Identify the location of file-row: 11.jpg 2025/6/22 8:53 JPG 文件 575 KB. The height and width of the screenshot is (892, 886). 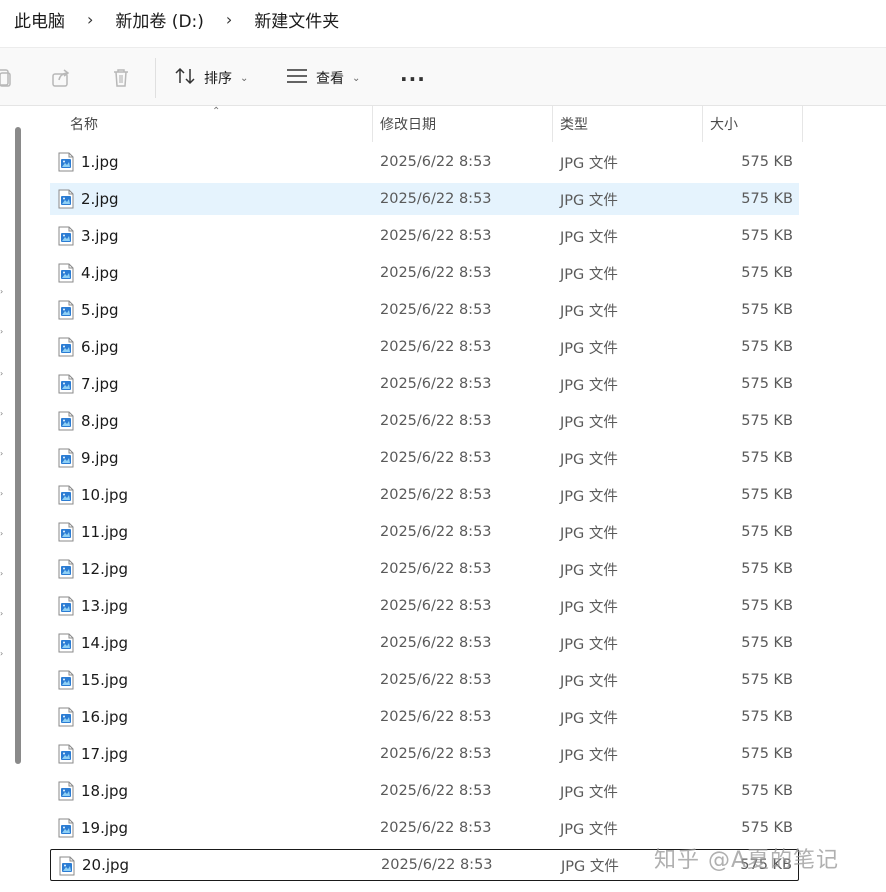
(424, 532).